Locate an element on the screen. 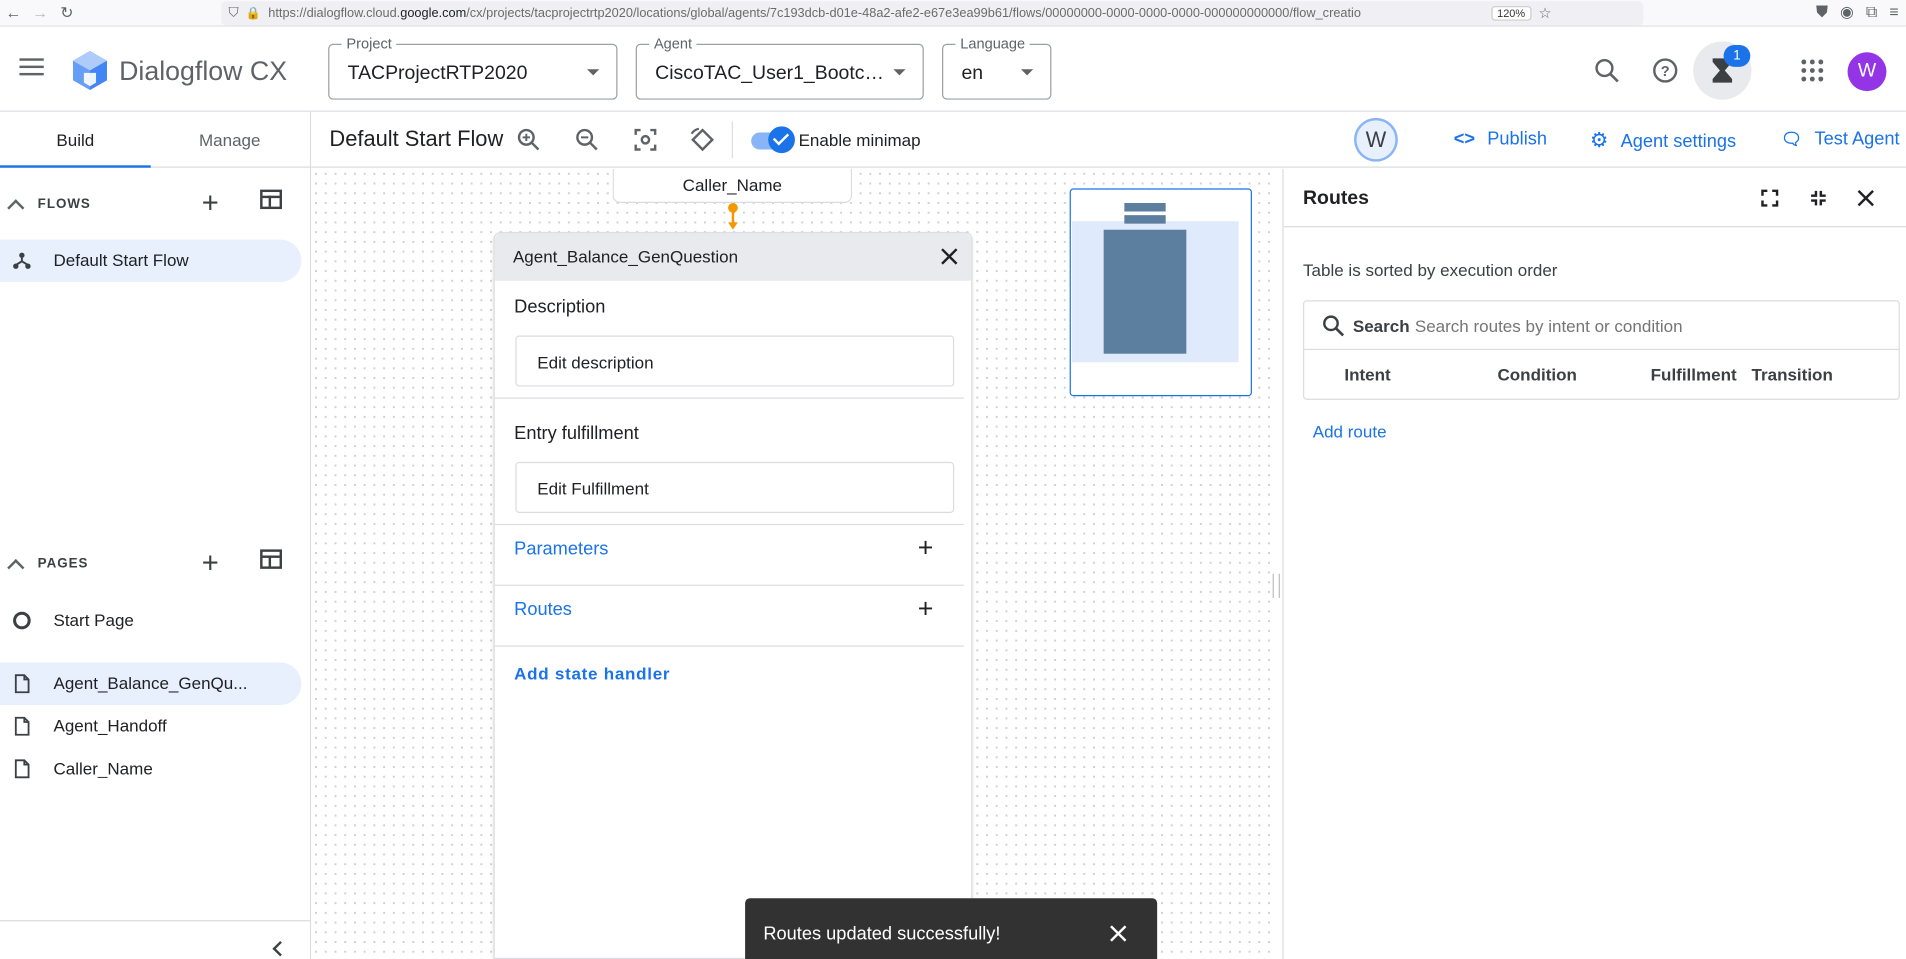  flow-icon is located at coordinates (22, 260).